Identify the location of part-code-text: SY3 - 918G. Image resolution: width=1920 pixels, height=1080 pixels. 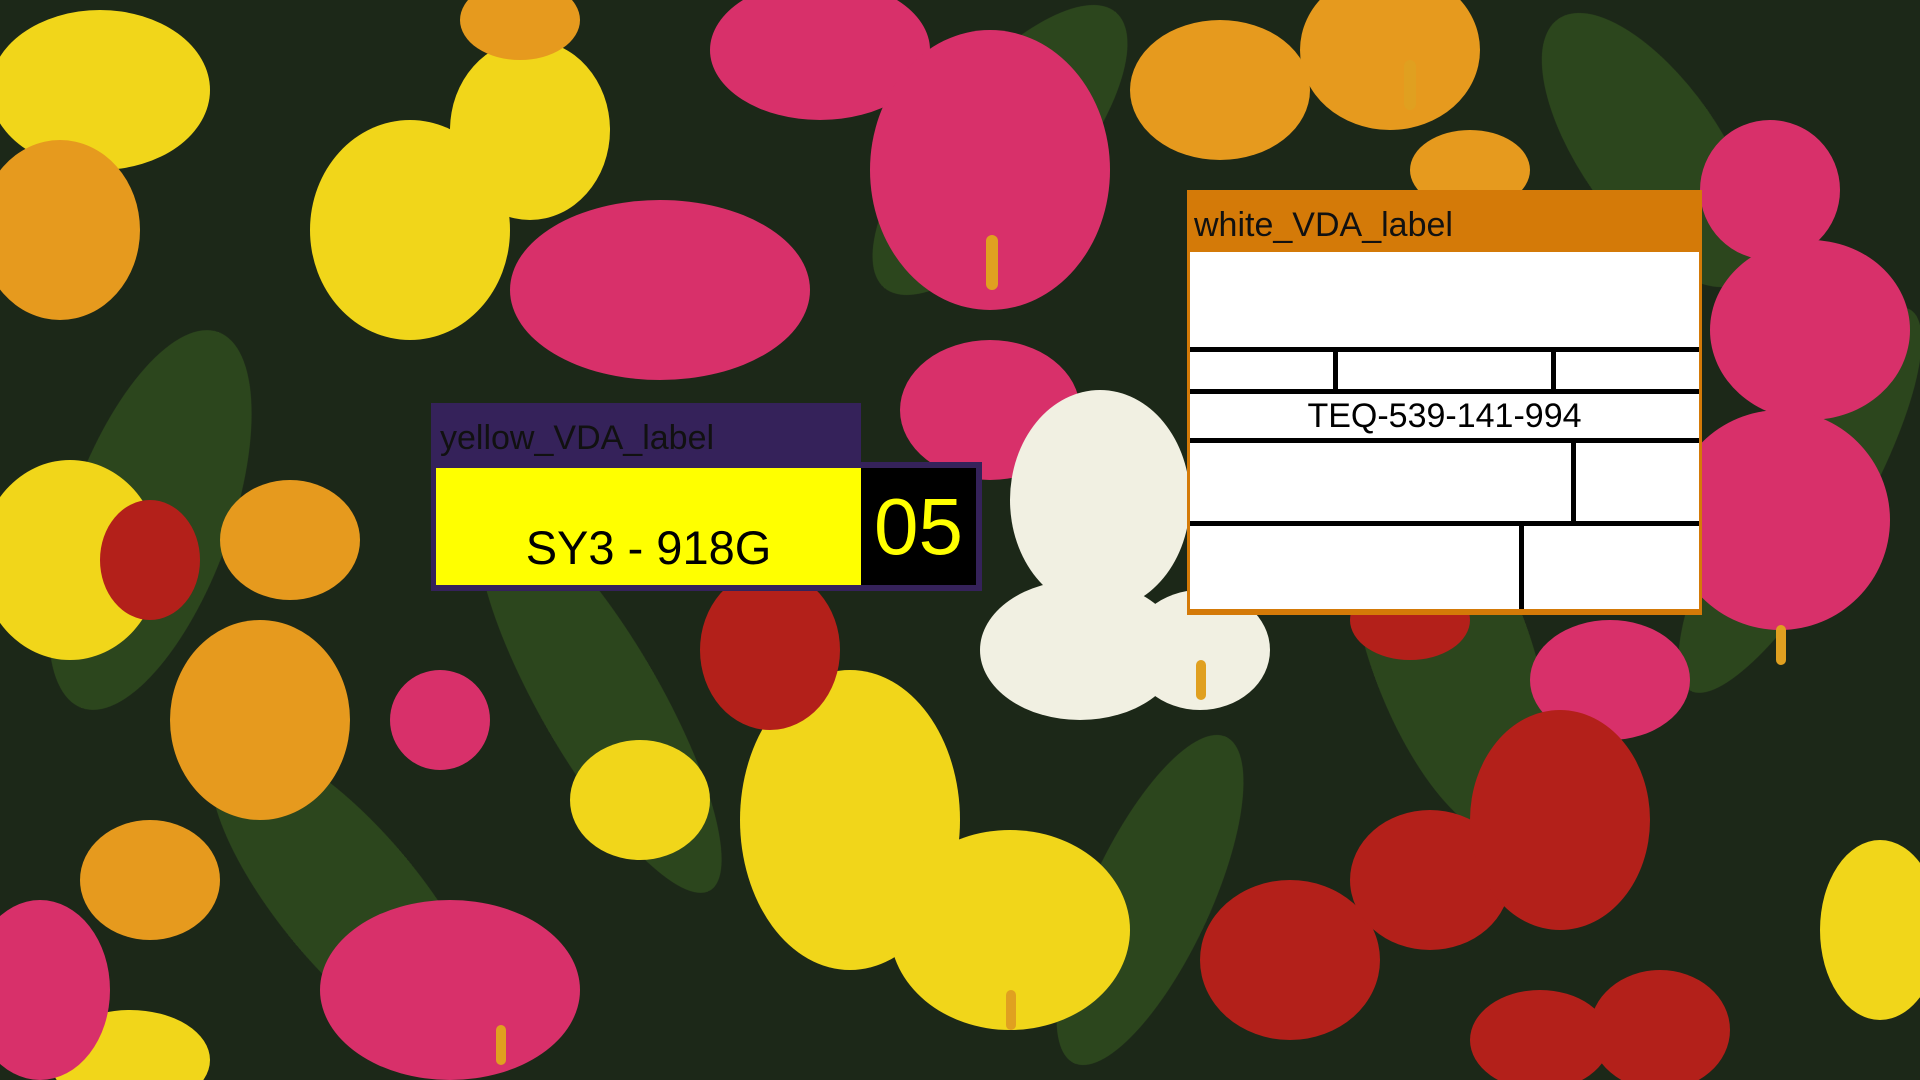
(648, 547).